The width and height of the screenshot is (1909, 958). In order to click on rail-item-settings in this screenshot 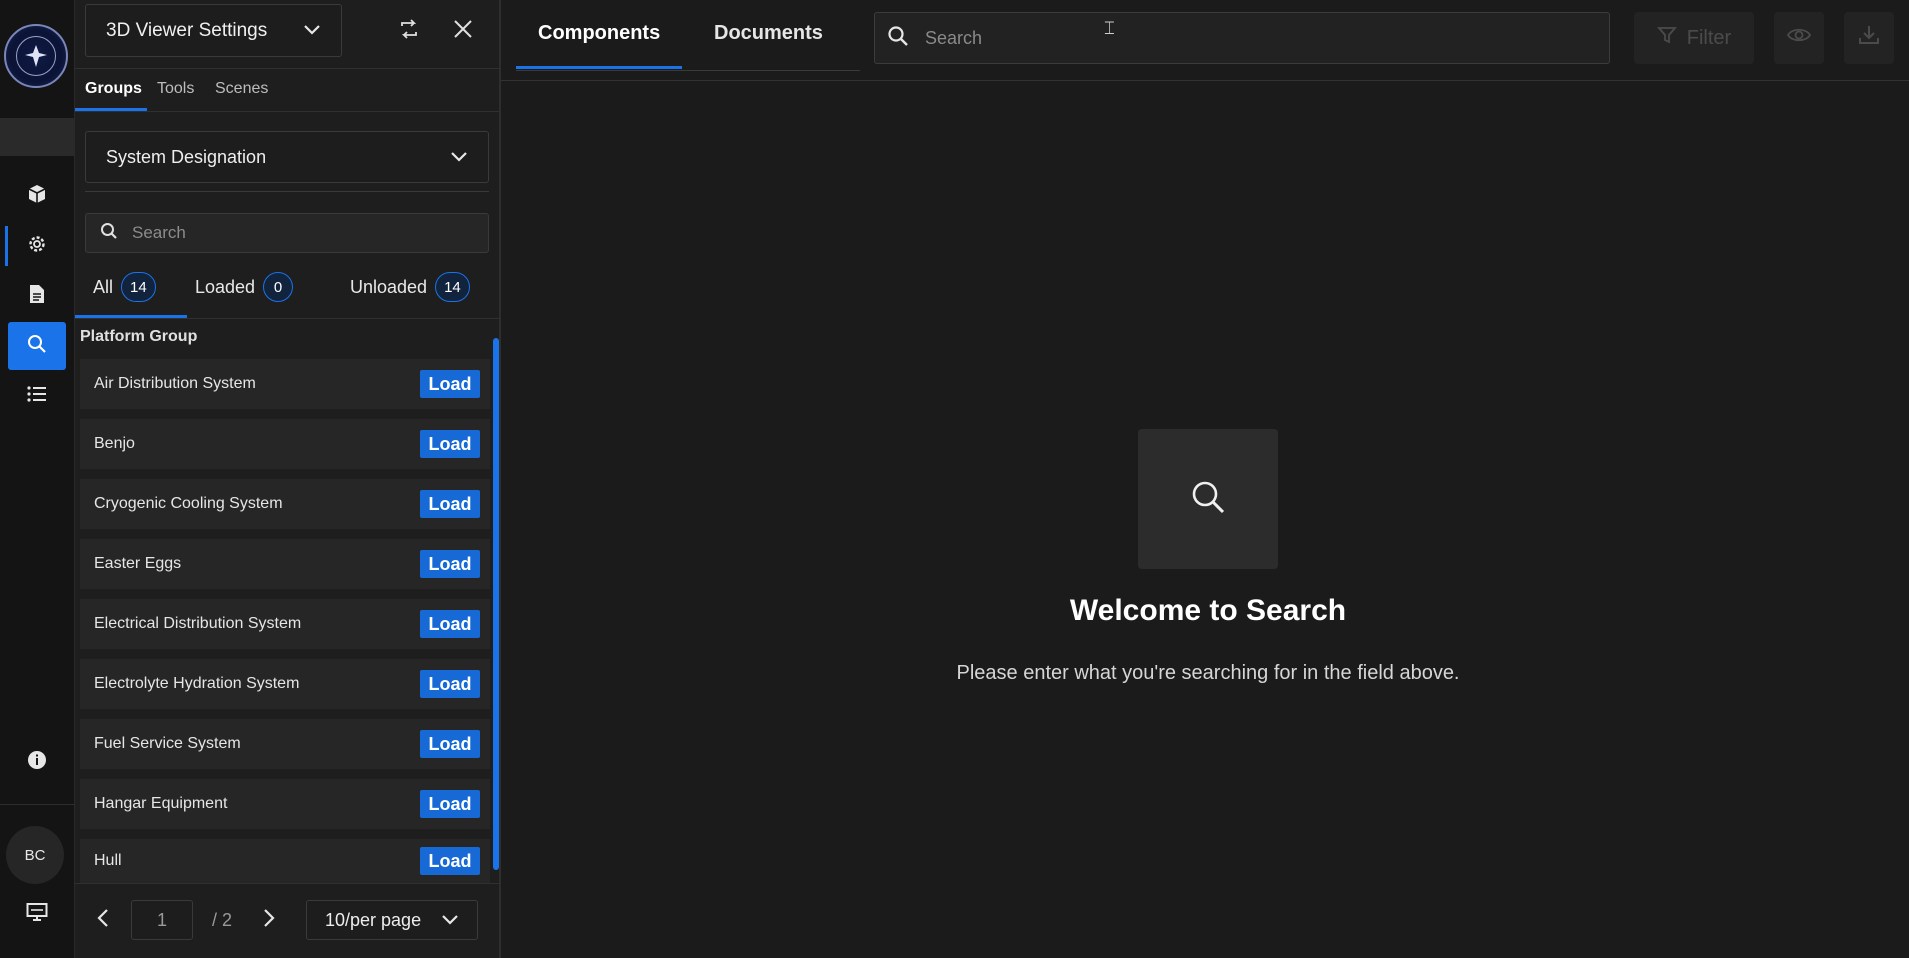, I will do `click(35, 246)`.